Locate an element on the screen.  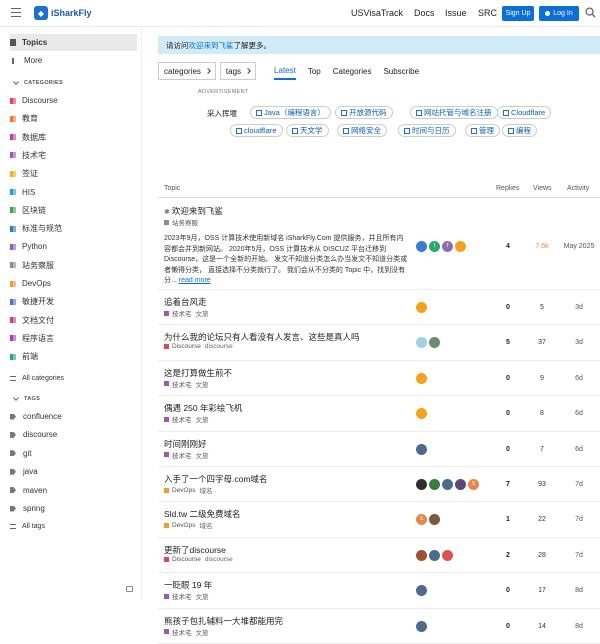
promo-pill: 时间与日历 is located at coordinates (427, 130).